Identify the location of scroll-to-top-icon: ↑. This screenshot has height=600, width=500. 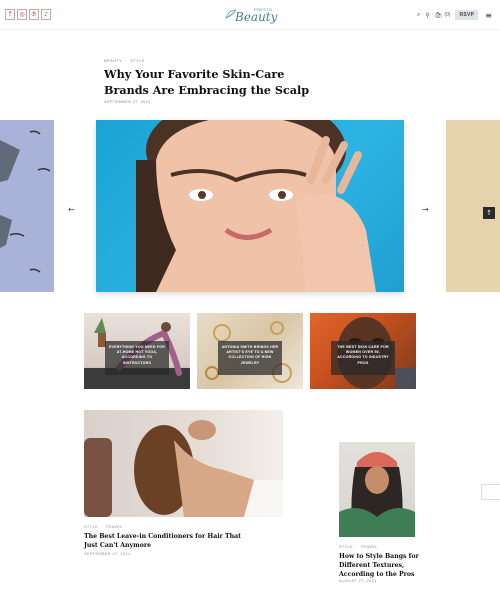
(489, 213).